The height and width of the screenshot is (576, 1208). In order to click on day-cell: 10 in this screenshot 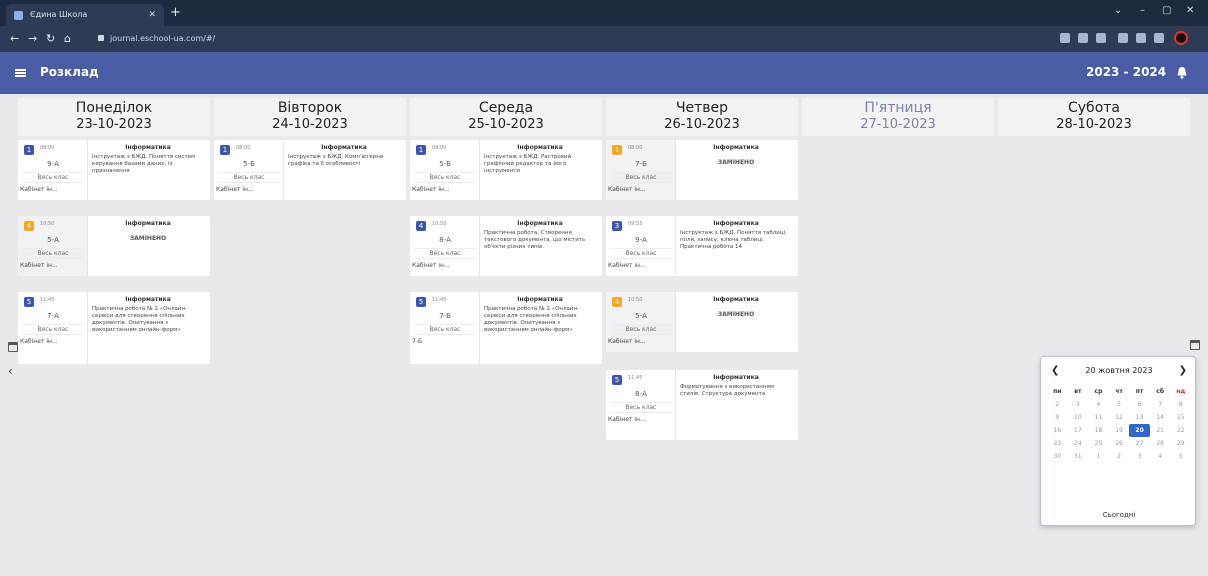, I will do `click(1078, 417)`.